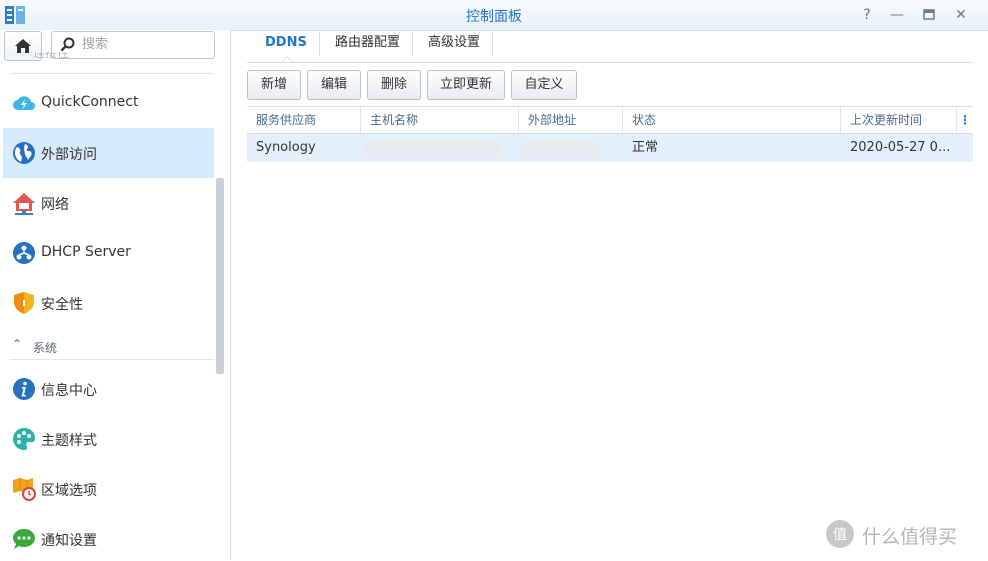 The height and width of the screenshot is (561, 988). I want to click on delete-button: 删除, so click(394, 85).